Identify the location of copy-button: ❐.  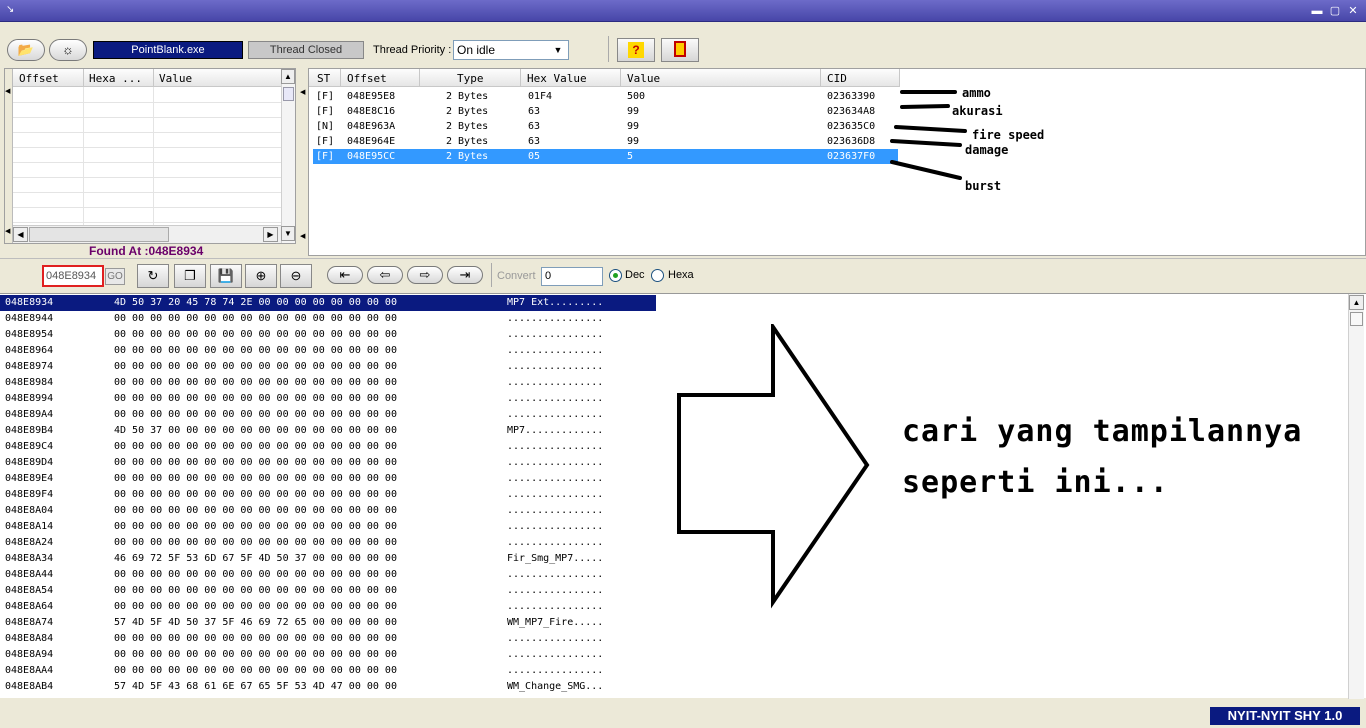
(190, 276).